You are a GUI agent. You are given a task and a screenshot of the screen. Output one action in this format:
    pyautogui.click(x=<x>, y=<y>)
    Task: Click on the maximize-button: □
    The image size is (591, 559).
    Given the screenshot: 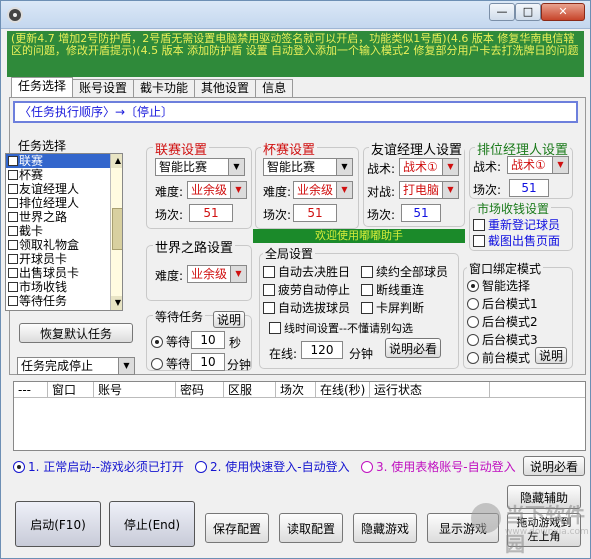 What is the action you would take?
    pyautogui.click(x=528, y=12)
    